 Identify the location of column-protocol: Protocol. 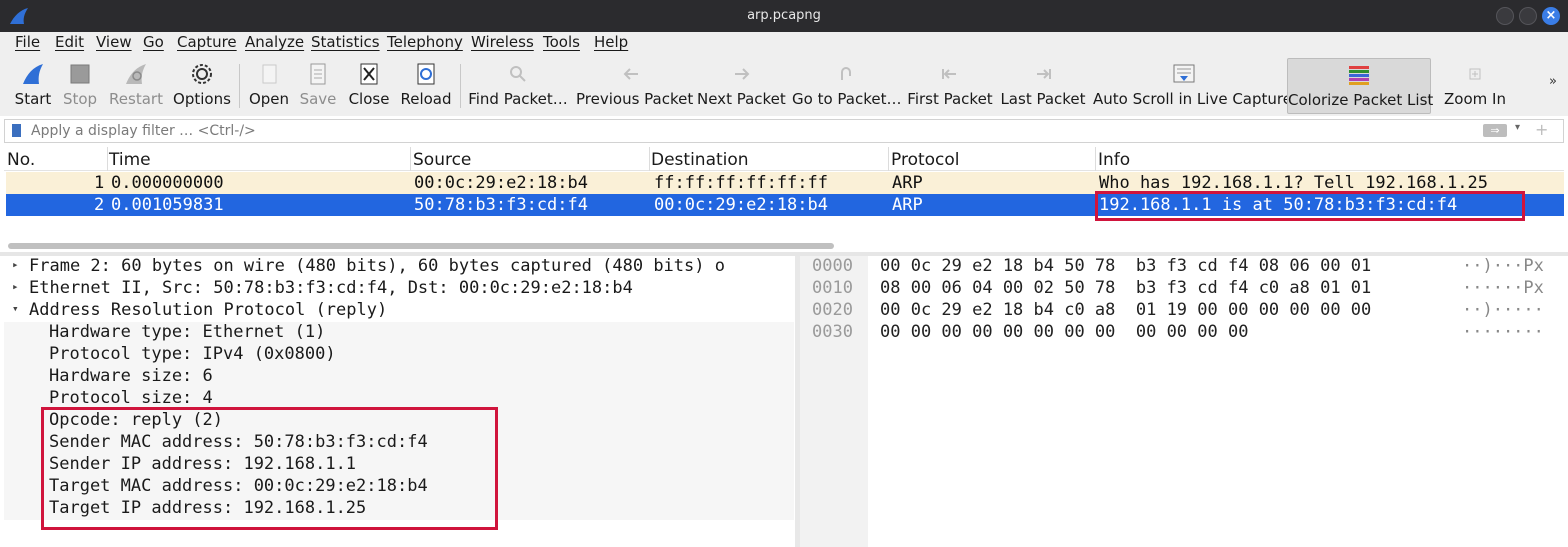
(925, 160).